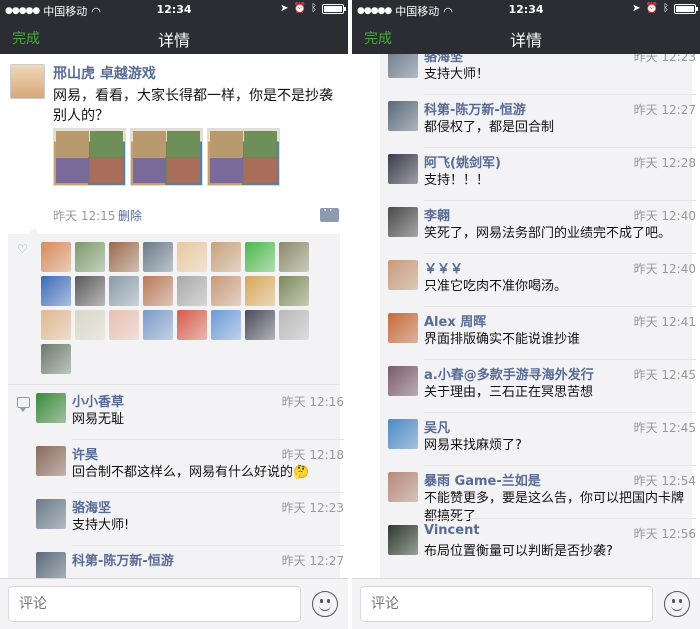 The image size is (700, 629). What do you see at coordinates (437, 214) in the screenshot?
I see `commenter-name: 李翱` at bounding box center [437, 214].